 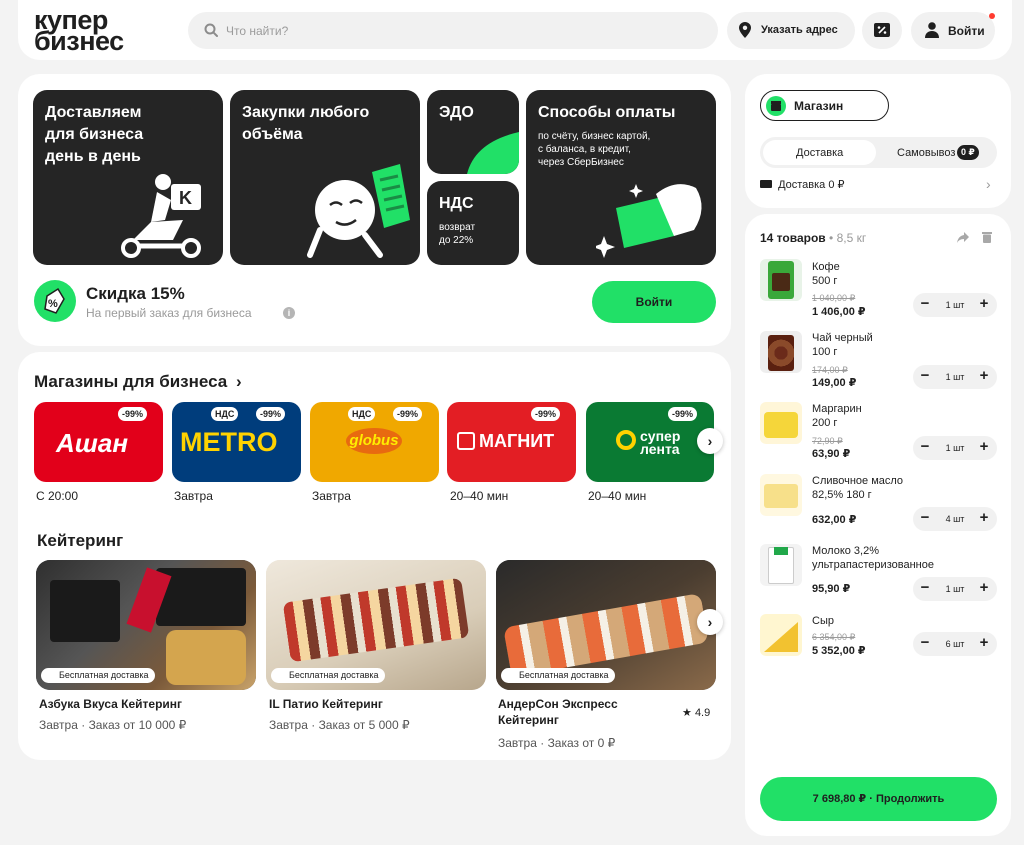 What do you see at coordinates (802, 184) in the screenshot?
I see `delivery-cost-row: Доставка 0 ₽` at bounding box center [802, 184].